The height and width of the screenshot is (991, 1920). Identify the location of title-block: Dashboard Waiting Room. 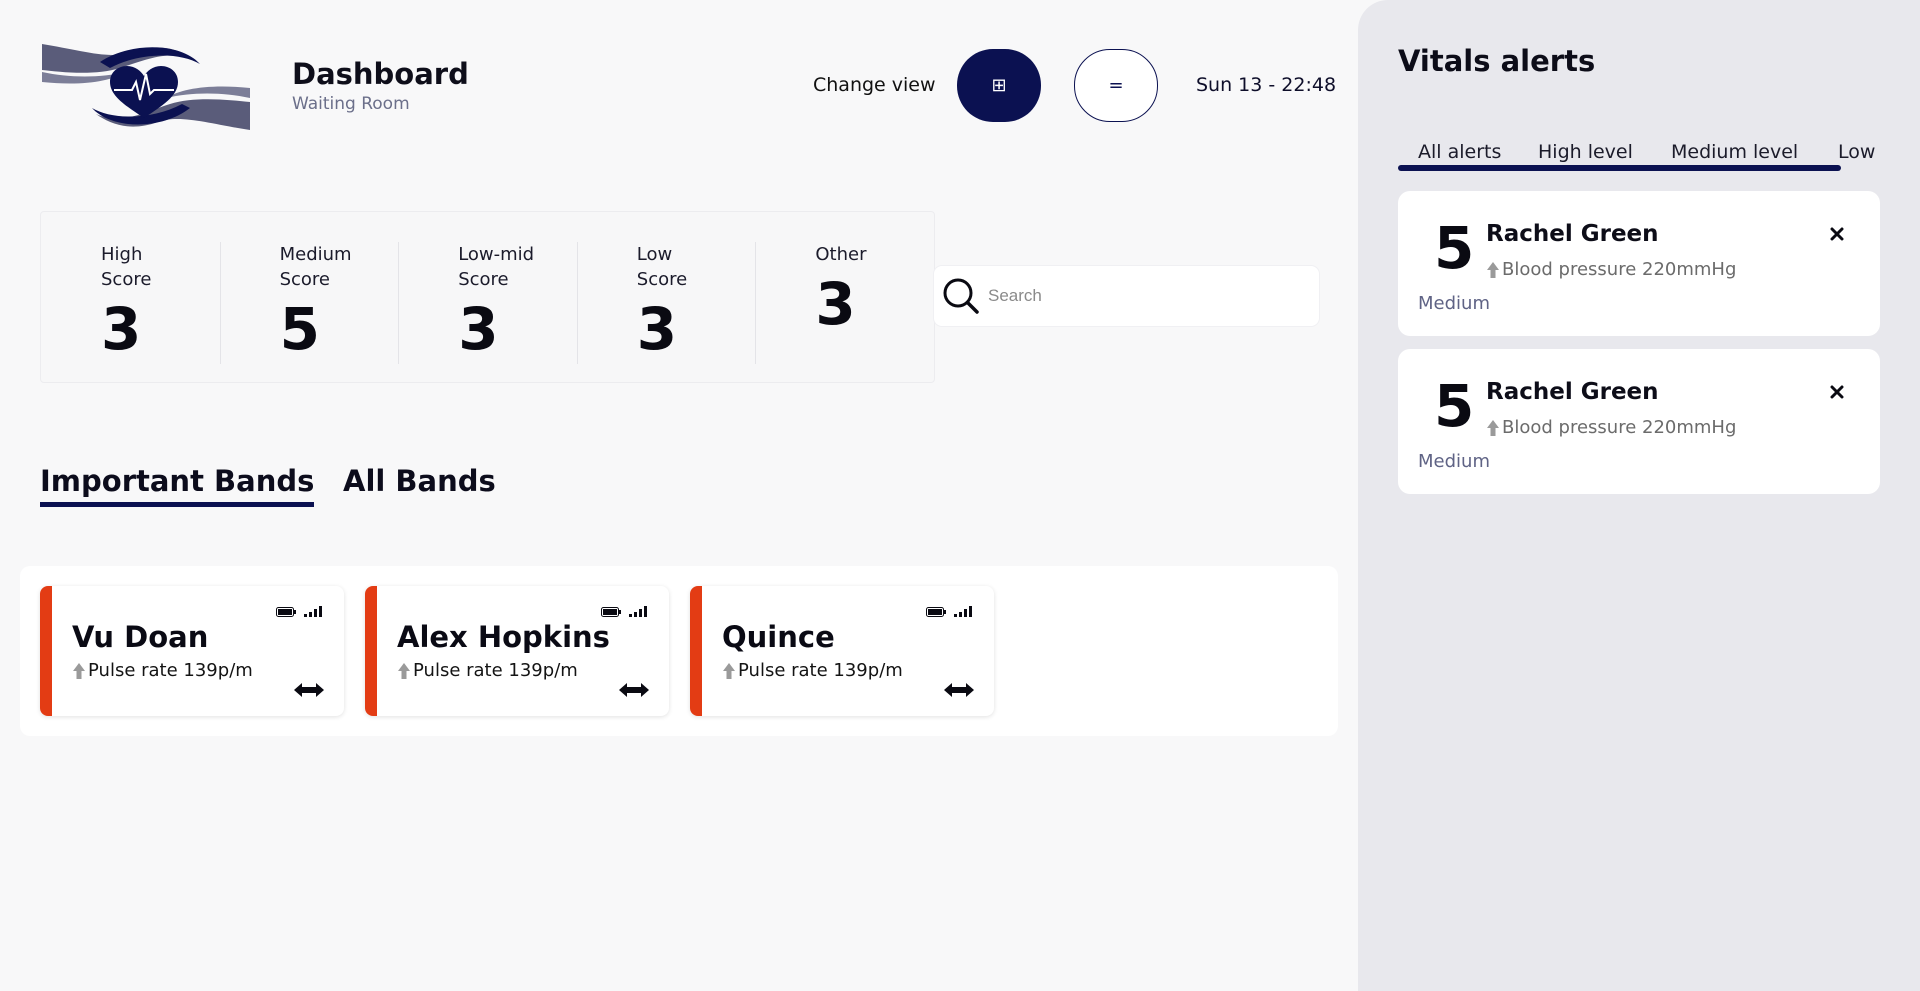
(380, 85).